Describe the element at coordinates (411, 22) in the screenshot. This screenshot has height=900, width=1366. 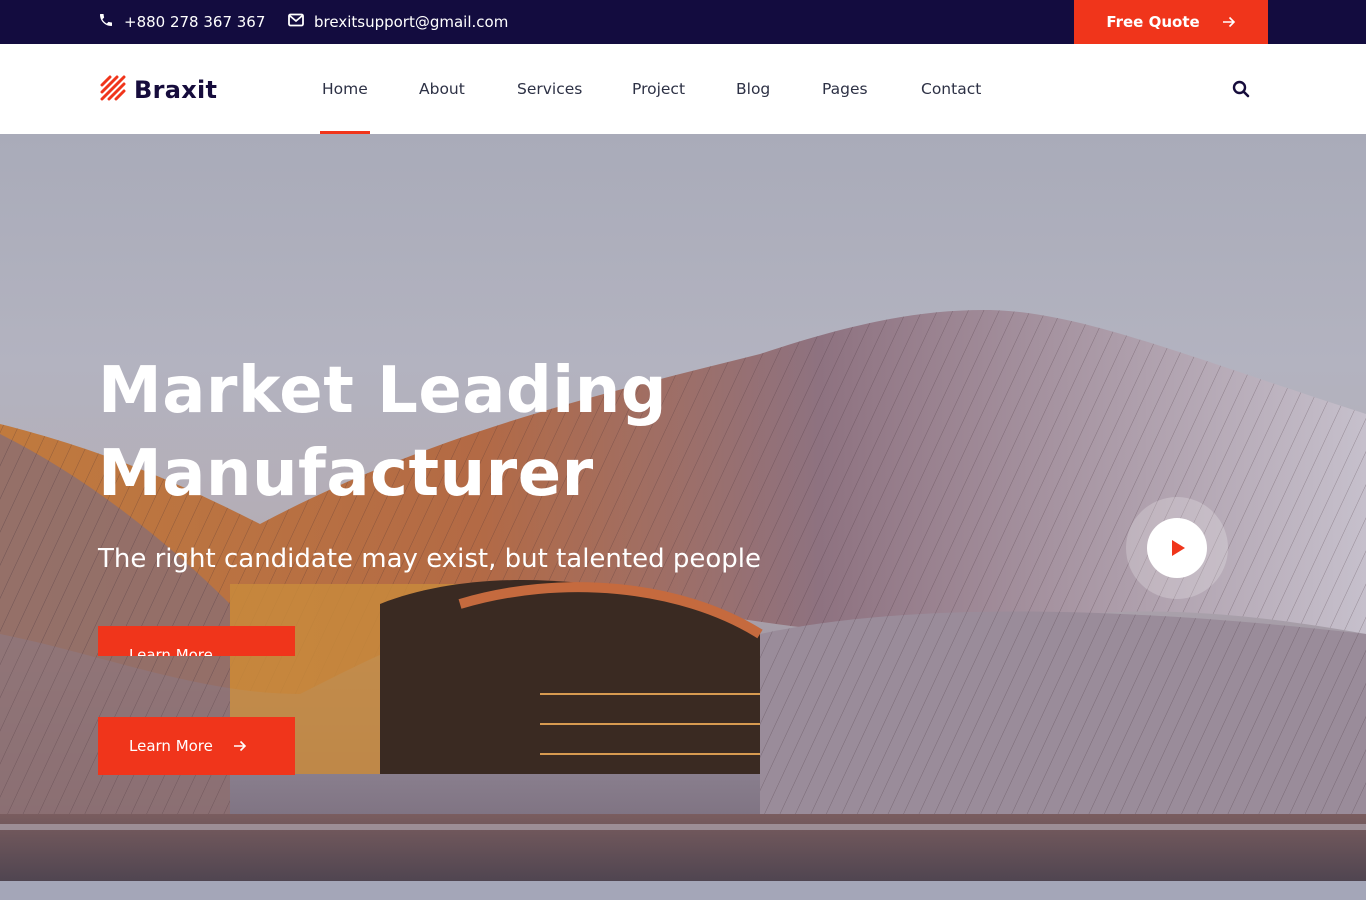
I see `email-address: brexitsupport@gmail.com` at that location.